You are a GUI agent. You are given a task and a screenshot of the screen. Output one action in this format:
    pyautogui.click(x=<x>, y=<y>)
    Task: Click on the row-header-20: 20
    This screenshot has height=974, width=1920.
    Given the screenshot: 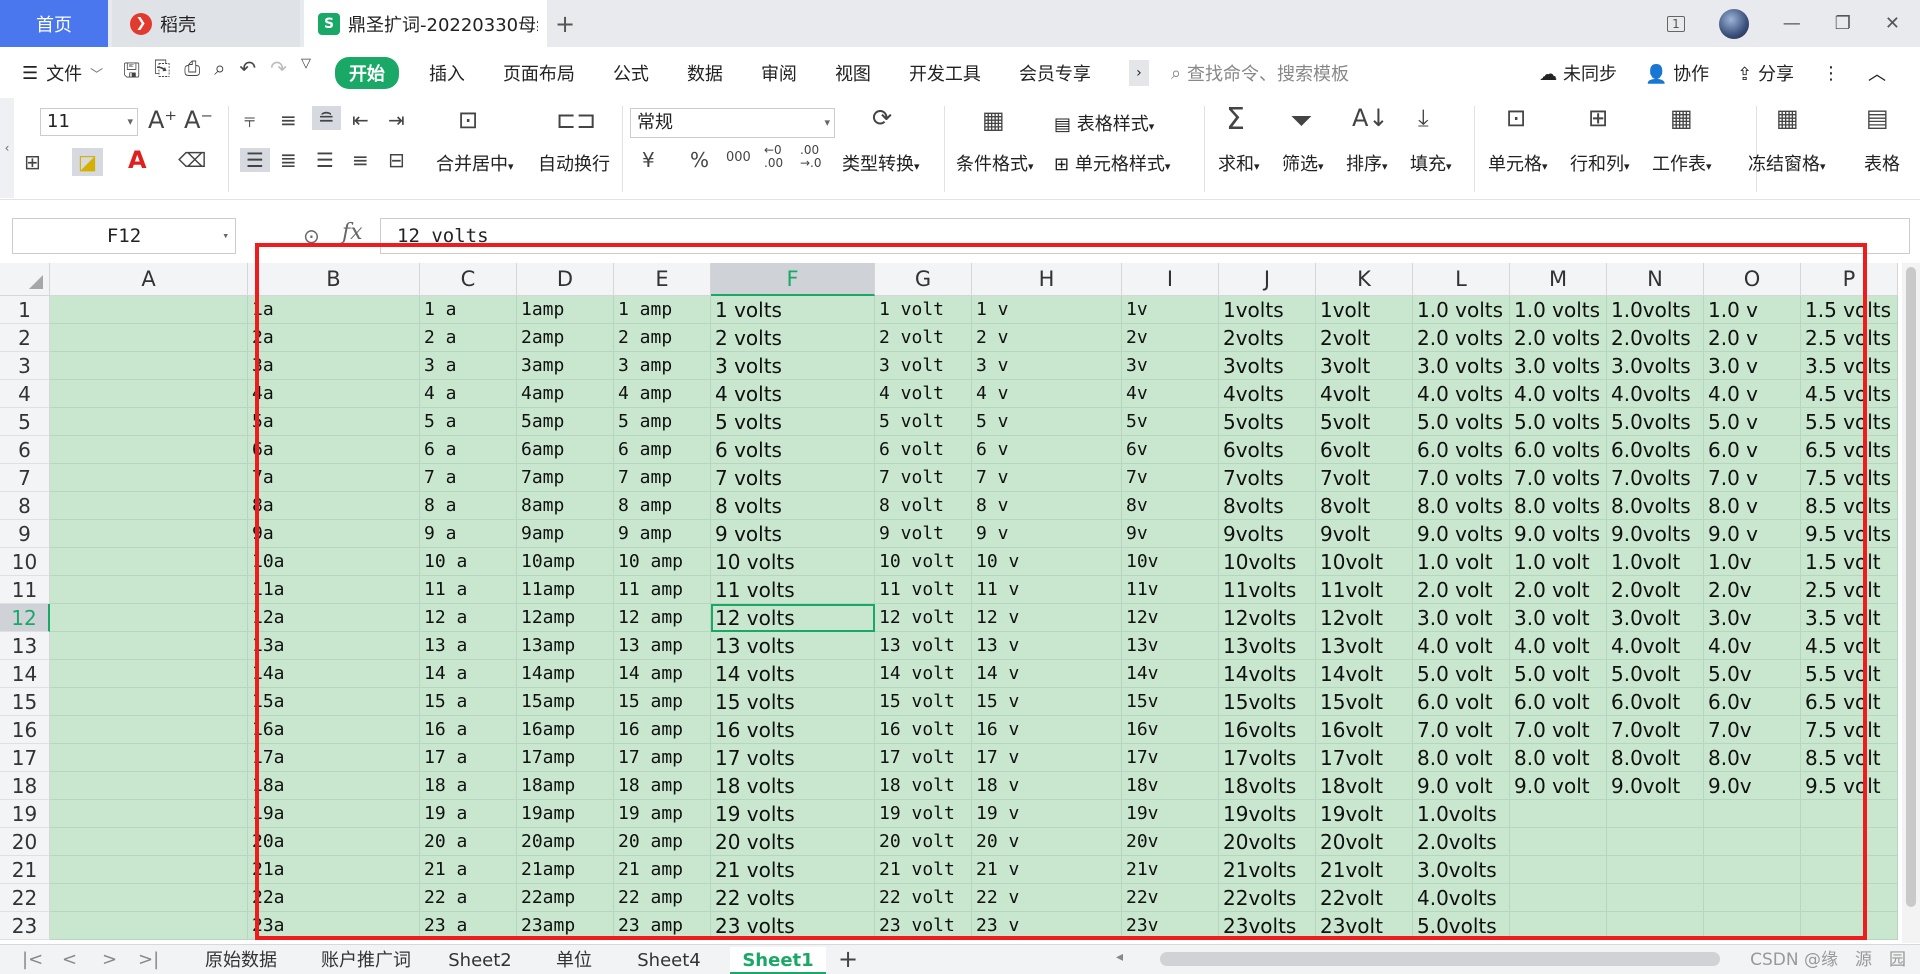 What is the action you would take?
    pyautogui.click(x=25, y=842)
    